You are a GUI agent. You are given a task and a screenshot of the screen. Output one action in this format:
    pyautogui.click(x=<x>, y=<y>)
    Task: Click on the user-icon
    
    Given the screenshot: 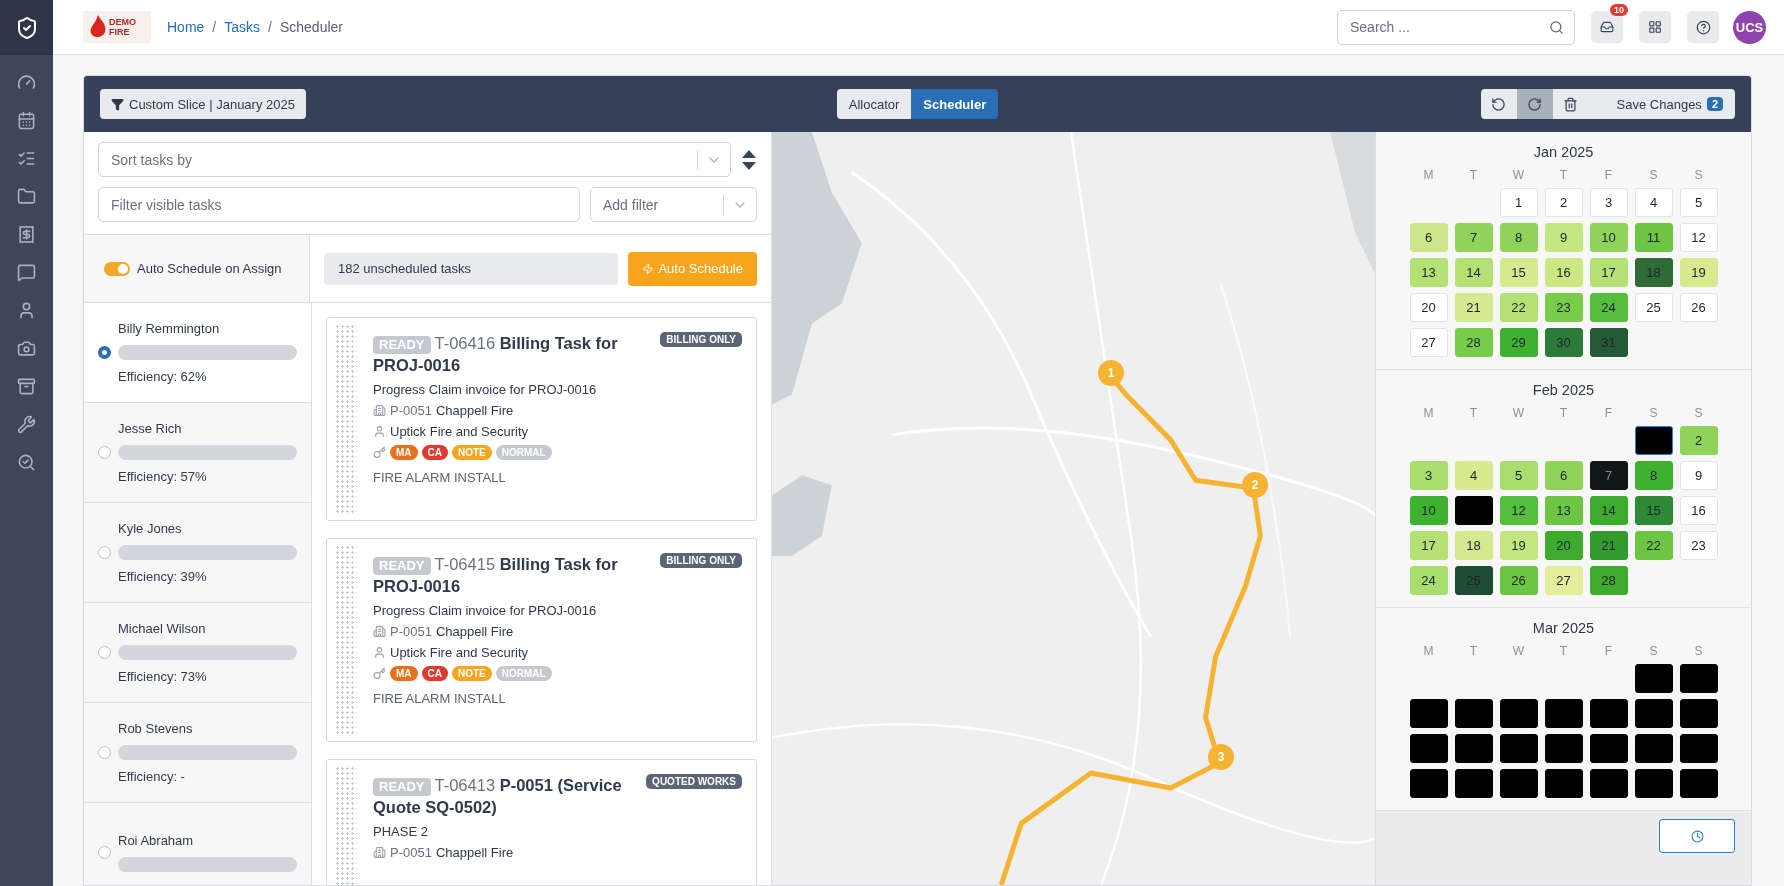 What is the action you would take?
    pyautogui.click(x=26, y=310)
    